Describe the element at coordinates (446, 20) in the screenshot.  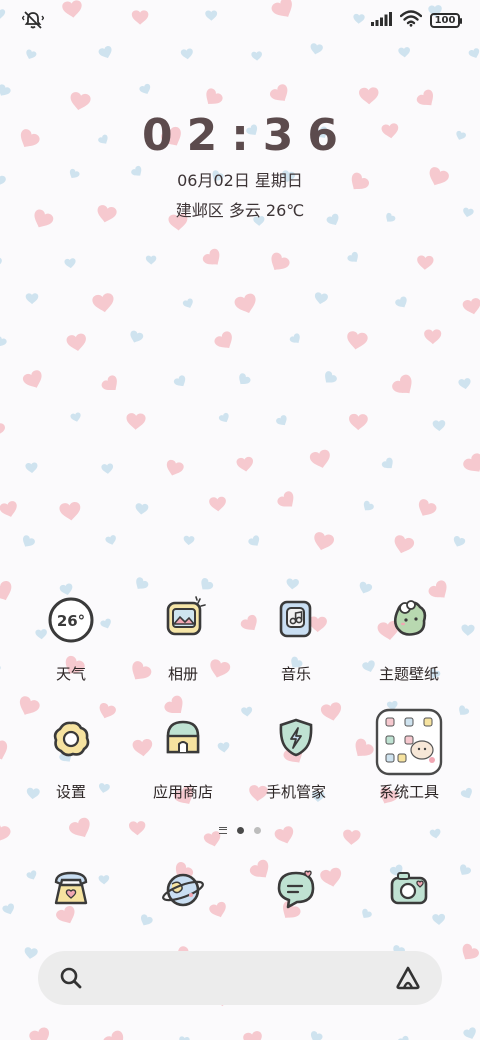
I see `battery-indicator: 100` at that location.